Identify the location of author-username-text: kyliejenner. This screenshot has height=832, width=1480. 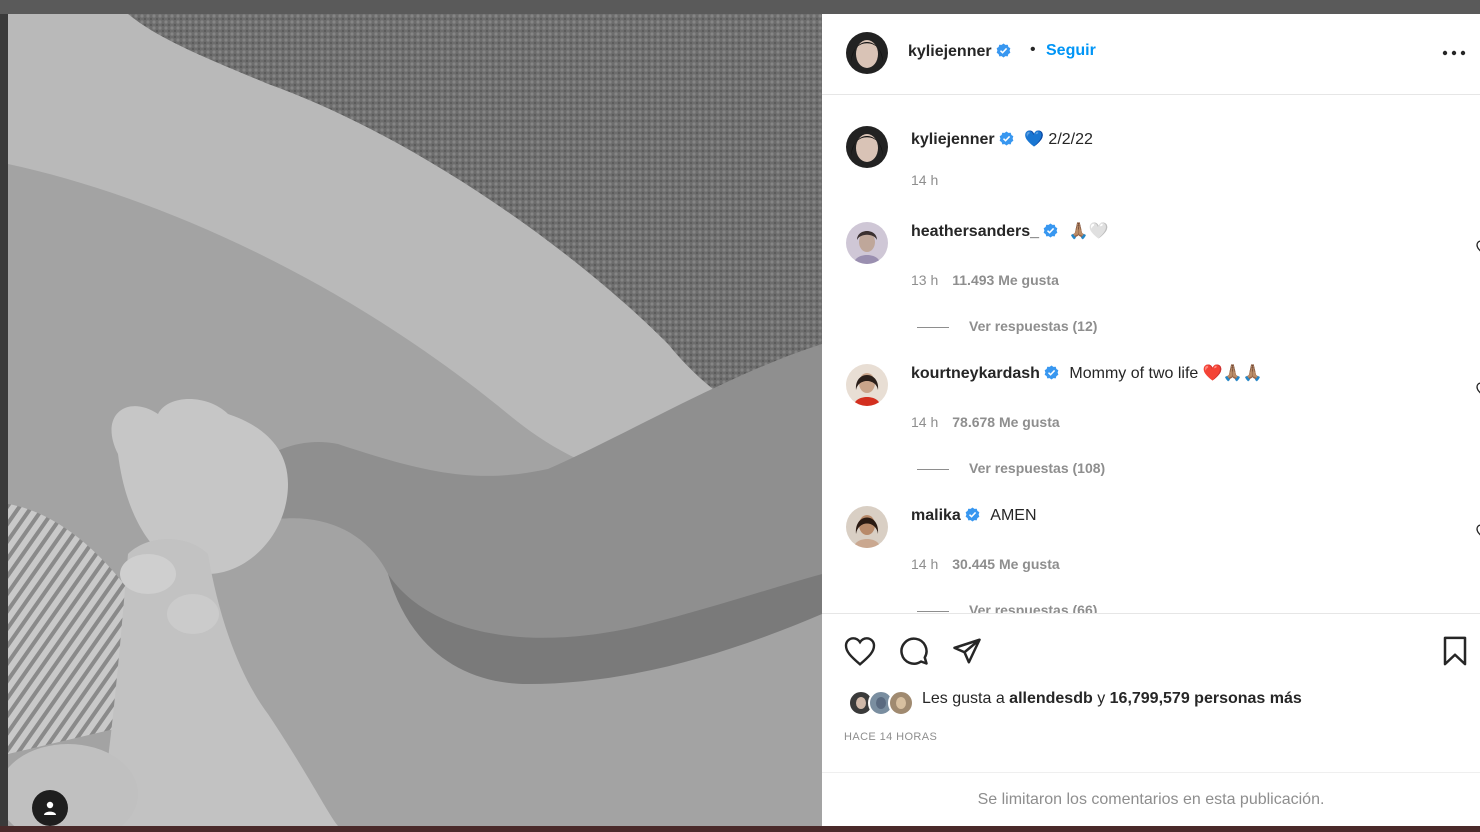
(950, 51).